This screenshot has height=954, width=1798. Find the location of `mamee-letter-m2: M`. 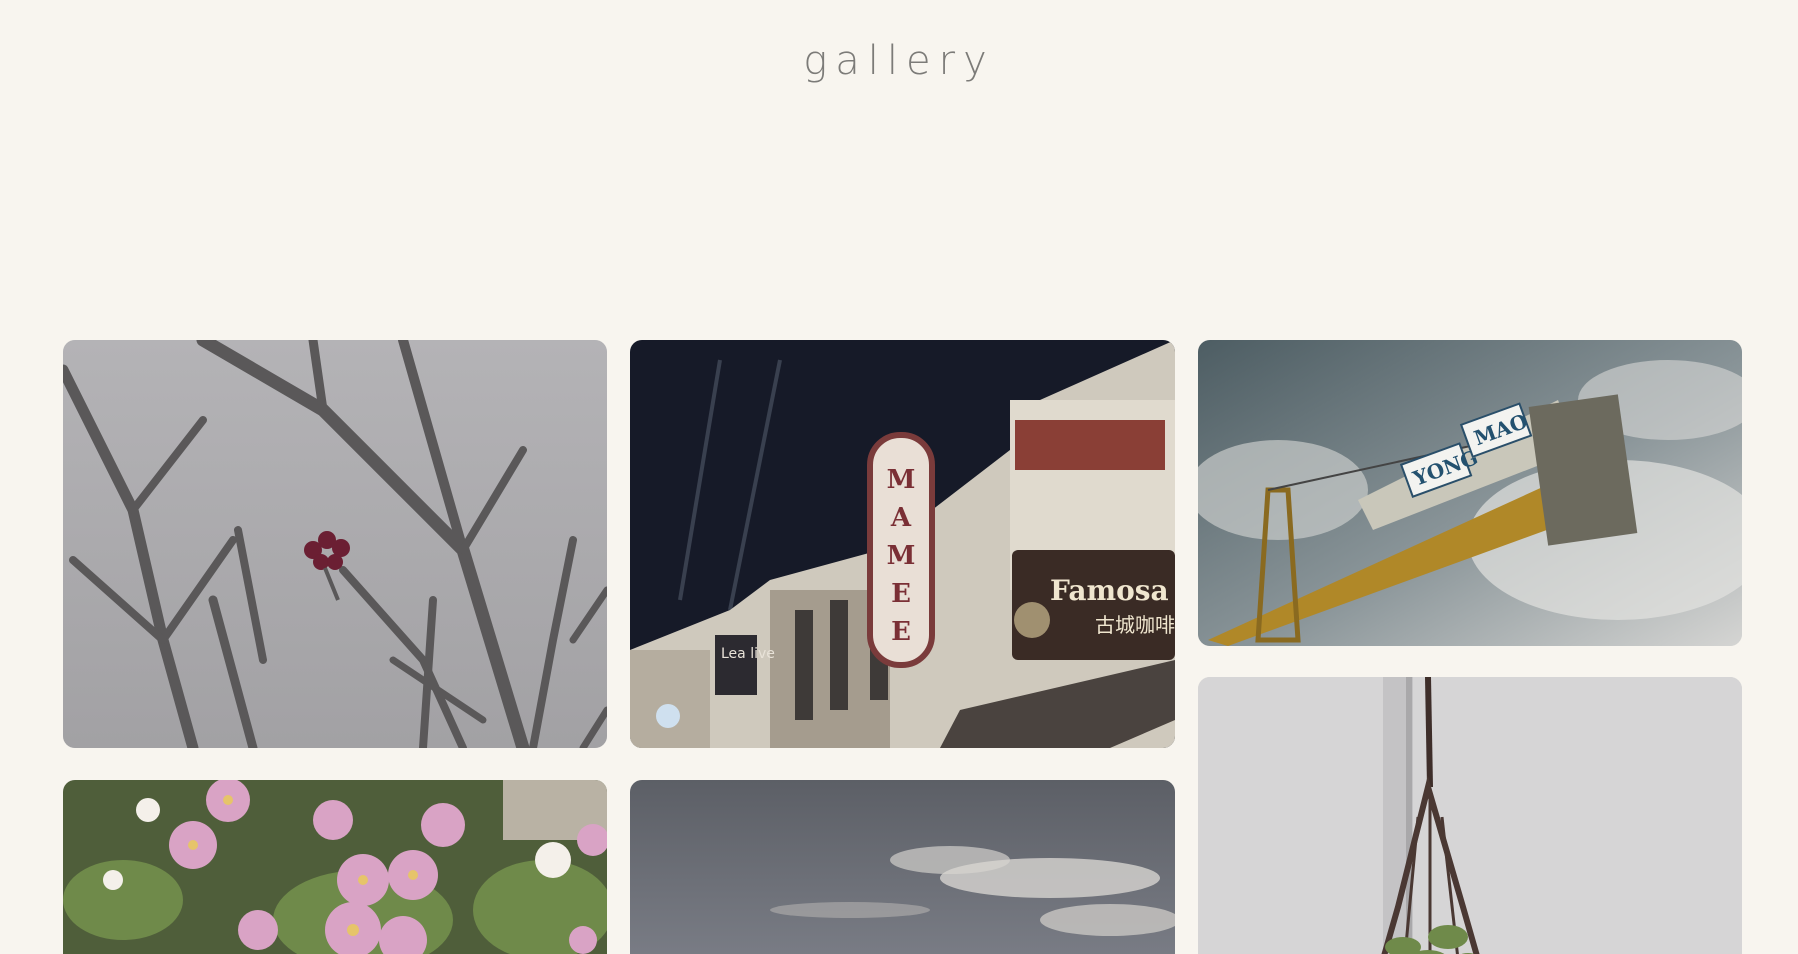

mamee-letter-m2: M is located at coordinates (901, 556).